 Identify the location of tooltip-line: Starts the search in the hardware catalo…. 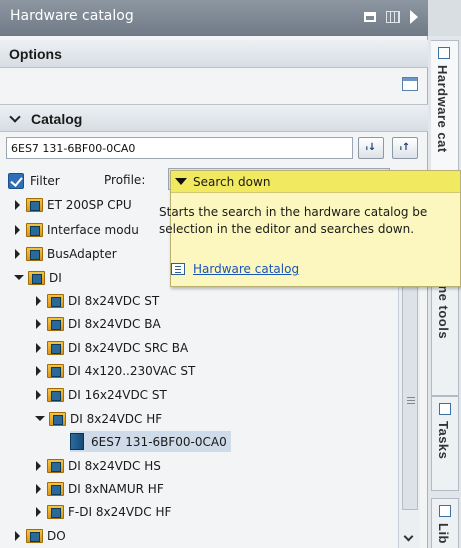
(293, 212).